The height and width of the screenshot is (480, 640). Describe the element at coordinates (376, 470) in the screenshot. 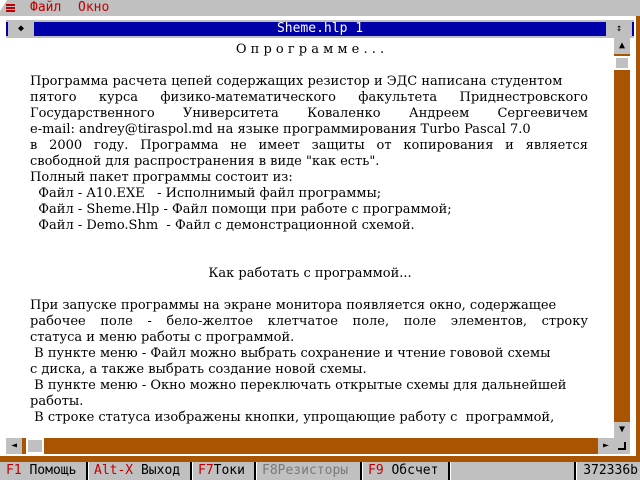

I see `status-calculate-key: F9` at that location.